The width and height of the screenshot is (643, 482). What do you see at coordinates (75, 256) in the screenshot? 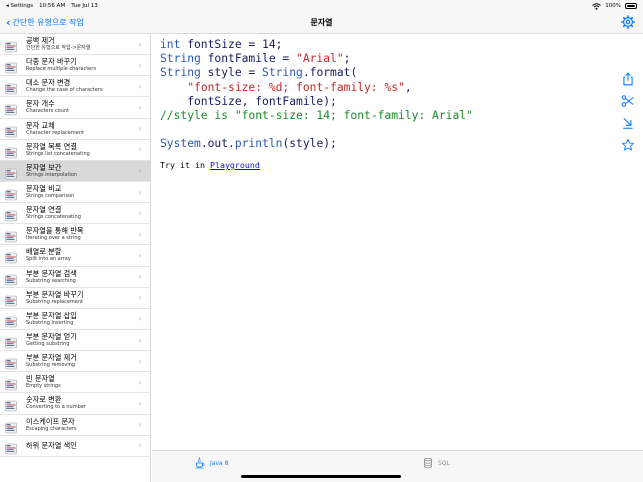
I see `sidebar-item: 배열로 분할 Split into an array ›` at bounding box center [75, 256].